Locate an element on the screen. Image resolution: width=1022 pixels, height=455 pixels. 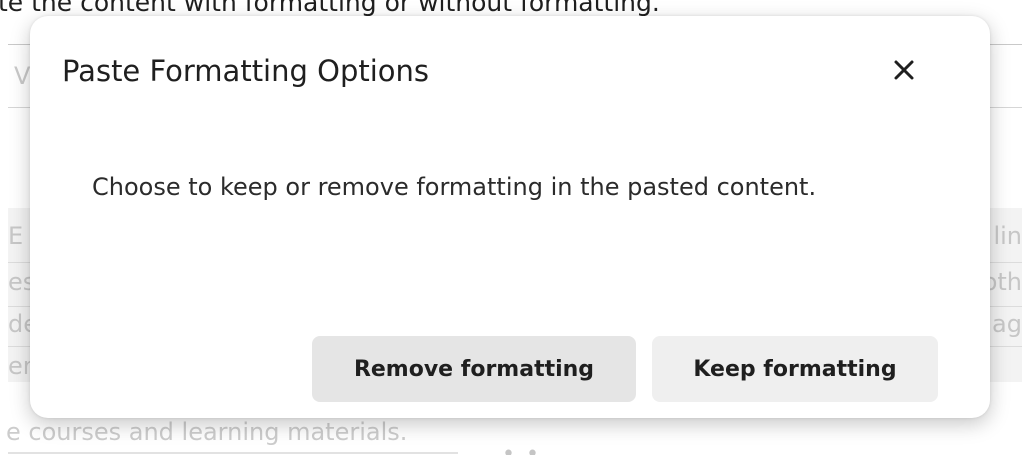
background-text-fragment: ag is located at coordinates (1007, 324).